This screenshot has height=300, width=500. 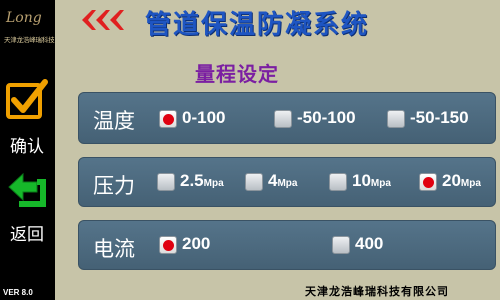 I want to click on pressure-label: 压力, so click(x=114, y=186).